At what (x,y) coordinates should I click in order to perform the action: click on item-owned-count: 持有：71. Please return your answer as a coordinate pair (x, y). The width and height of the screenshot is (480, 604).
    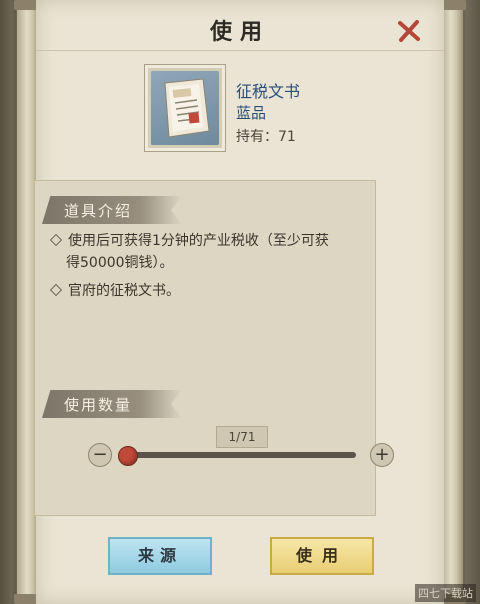
    Looking at the image, I should click on (266, 137).